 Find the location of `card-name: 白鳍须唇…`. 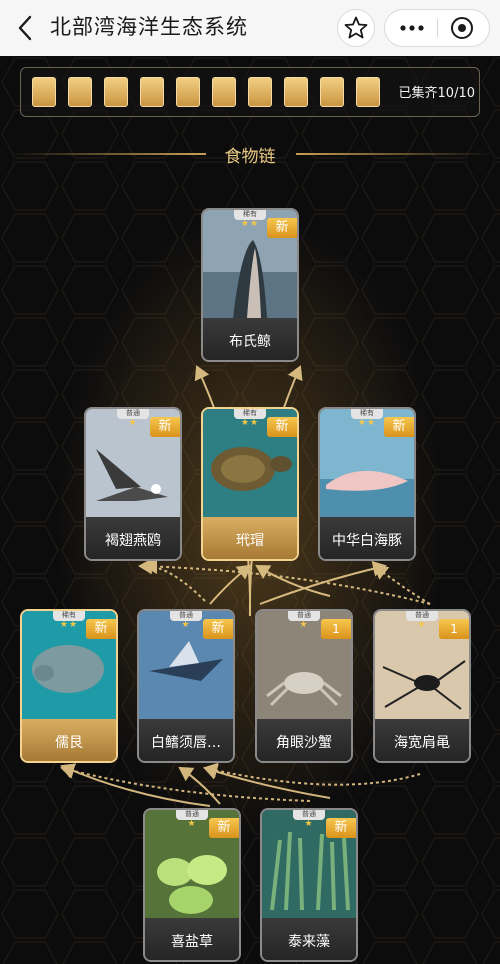

card-name: 白鳍须唇… is located at coordinates (186, 743).